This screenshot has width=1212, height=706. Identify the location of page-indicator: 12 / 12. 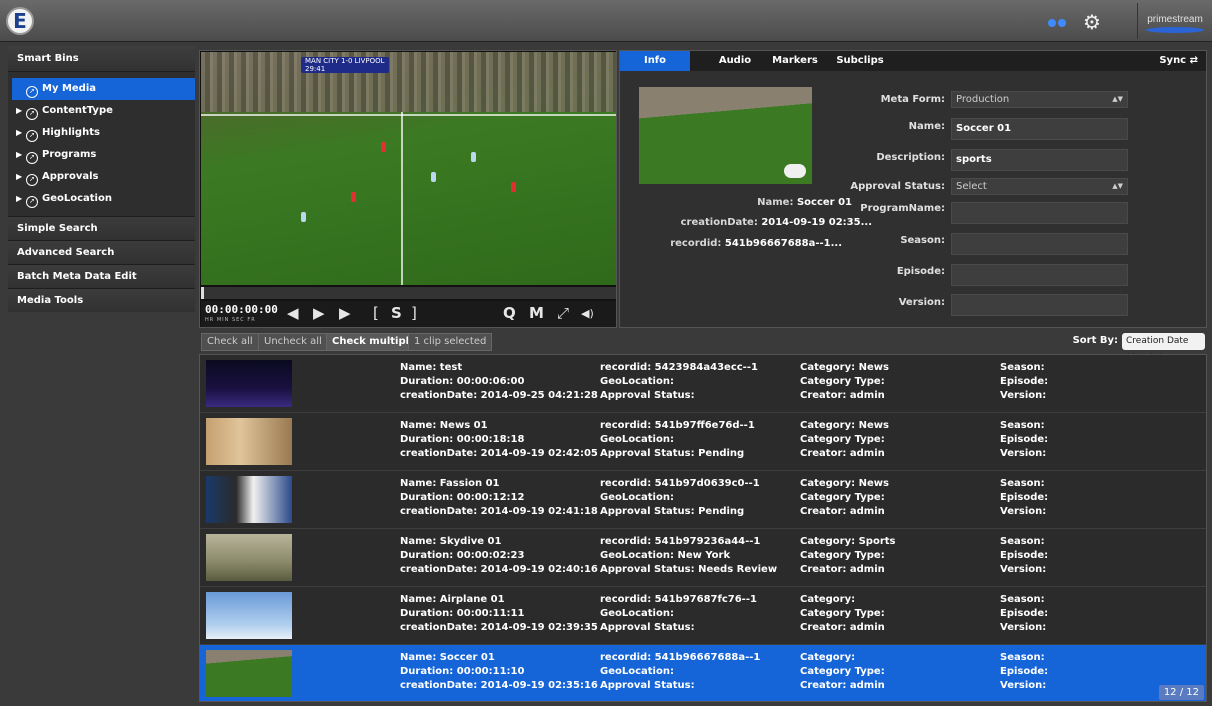
(1181, 692).